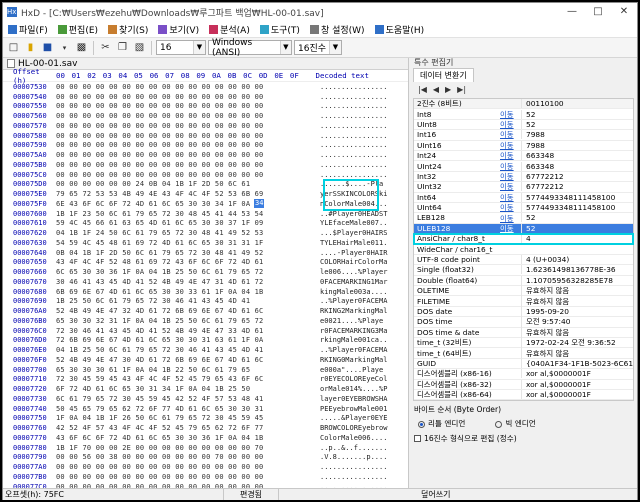  Describe the element at coordinates (577, 353) in the screenshot. I see `inspector-value: 유효하지 않음` at that location.